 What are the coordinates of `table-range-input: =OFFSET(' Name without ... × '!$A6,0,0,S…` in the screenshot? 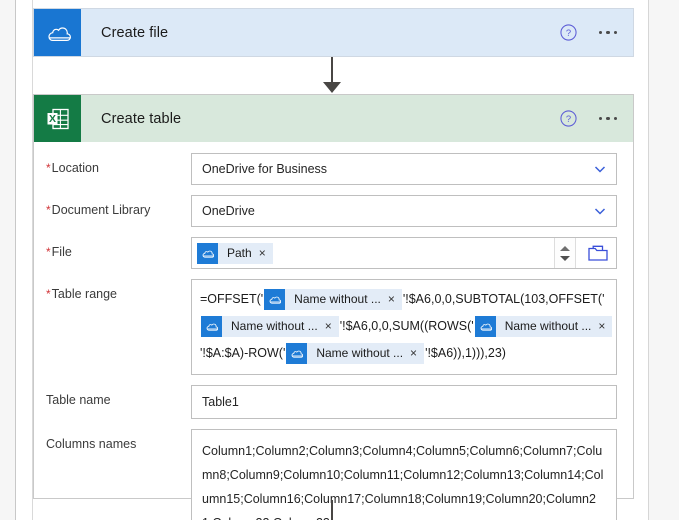 It's located at (404, 327).